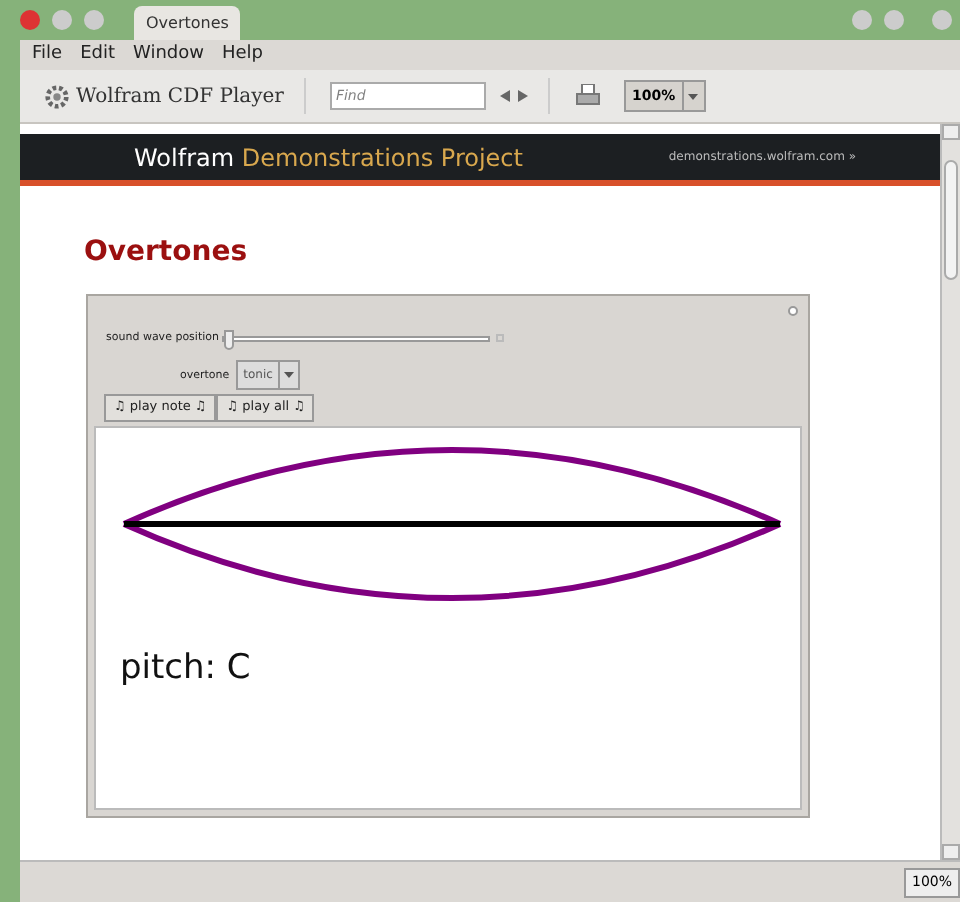  Describe the element at coordinates (57, 96) in the screenshot. I see `gear-icon` at that location.